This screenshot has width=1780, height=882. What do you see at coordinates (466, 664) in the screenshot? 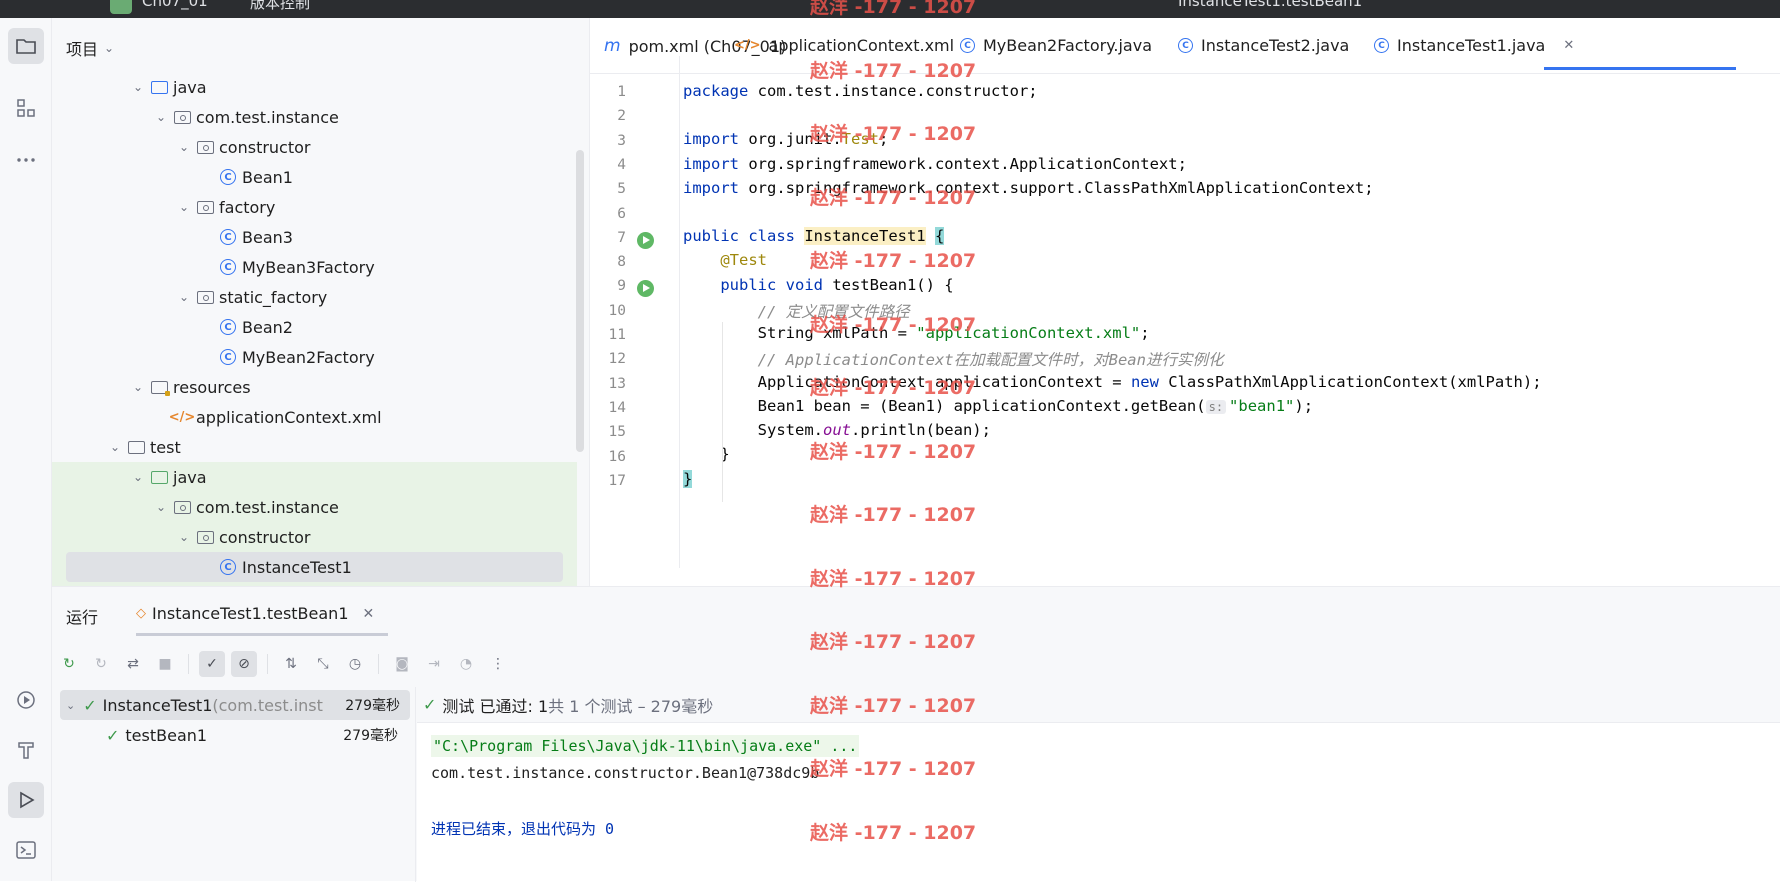
I see `gauge-icon: ◔` at bounding box center [466, 664].